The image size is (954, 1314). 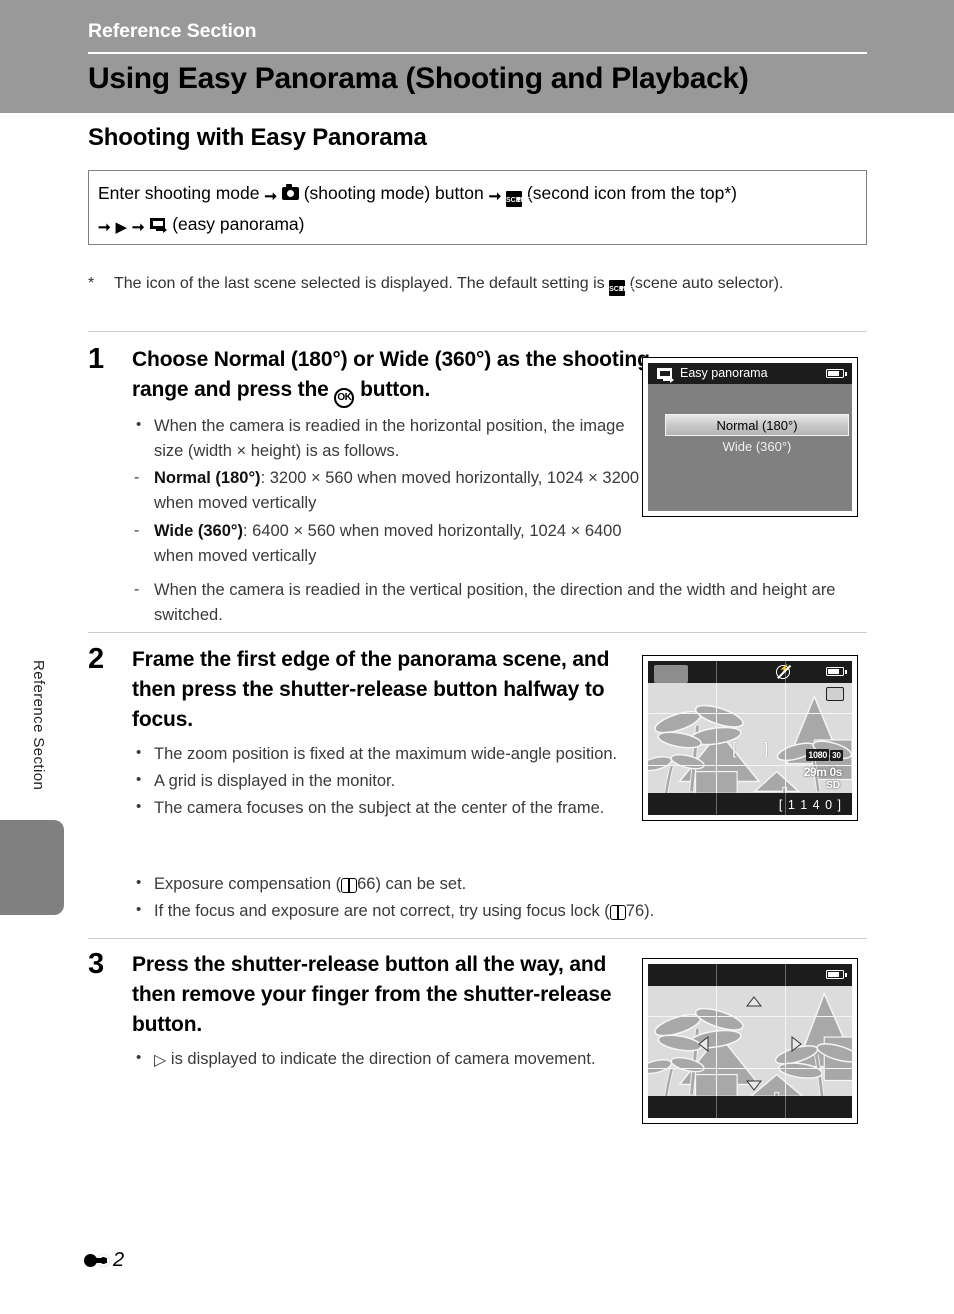 What do you see at coordinates (91, 283) in the screenshot?
I see `footnote-marker: *` at bounding box center [91, 283].